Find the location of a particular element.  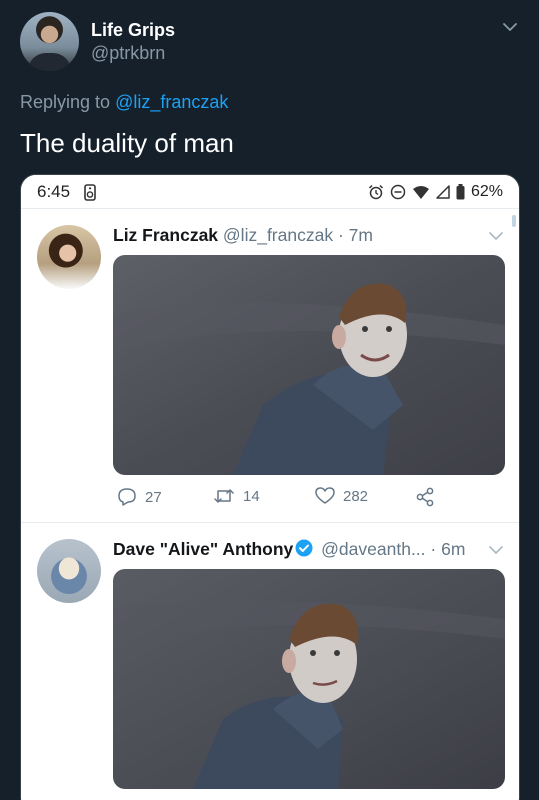

embedded-tweet-display-name: Liz Franczak is located at coordinates (165, 235).